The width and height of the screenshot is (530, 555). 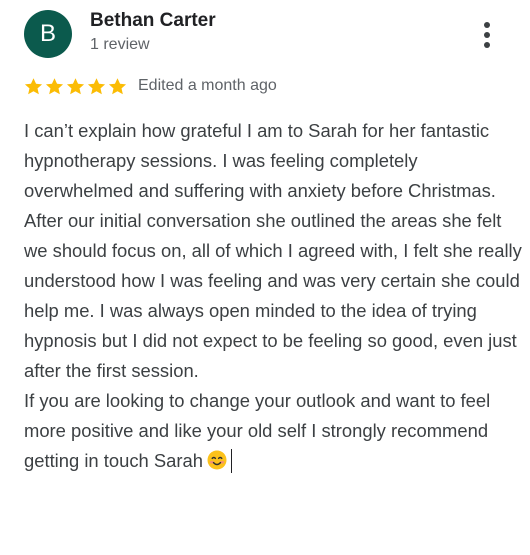 I want to click on rating-row: Edited a month ago, so click(x=150, y=86).